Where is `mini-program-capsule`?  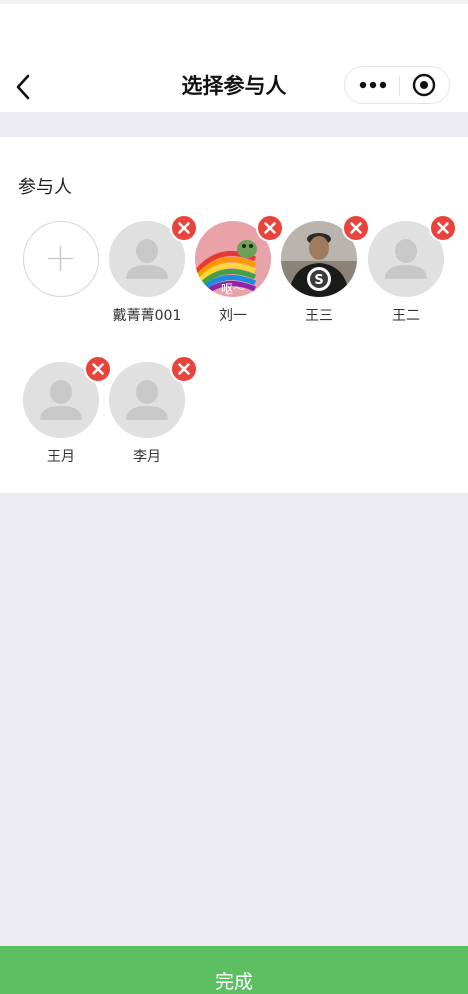 mini-program-capsule is located at coordinates (397, 85).